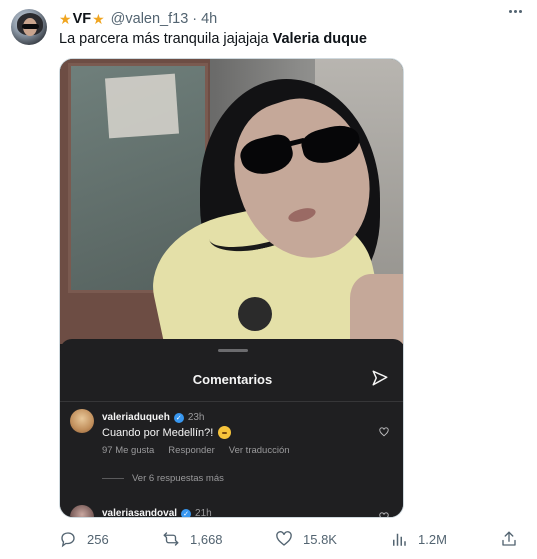 This screenshot has width=537, height=559. I want to click on avatar, so click(29, 27).